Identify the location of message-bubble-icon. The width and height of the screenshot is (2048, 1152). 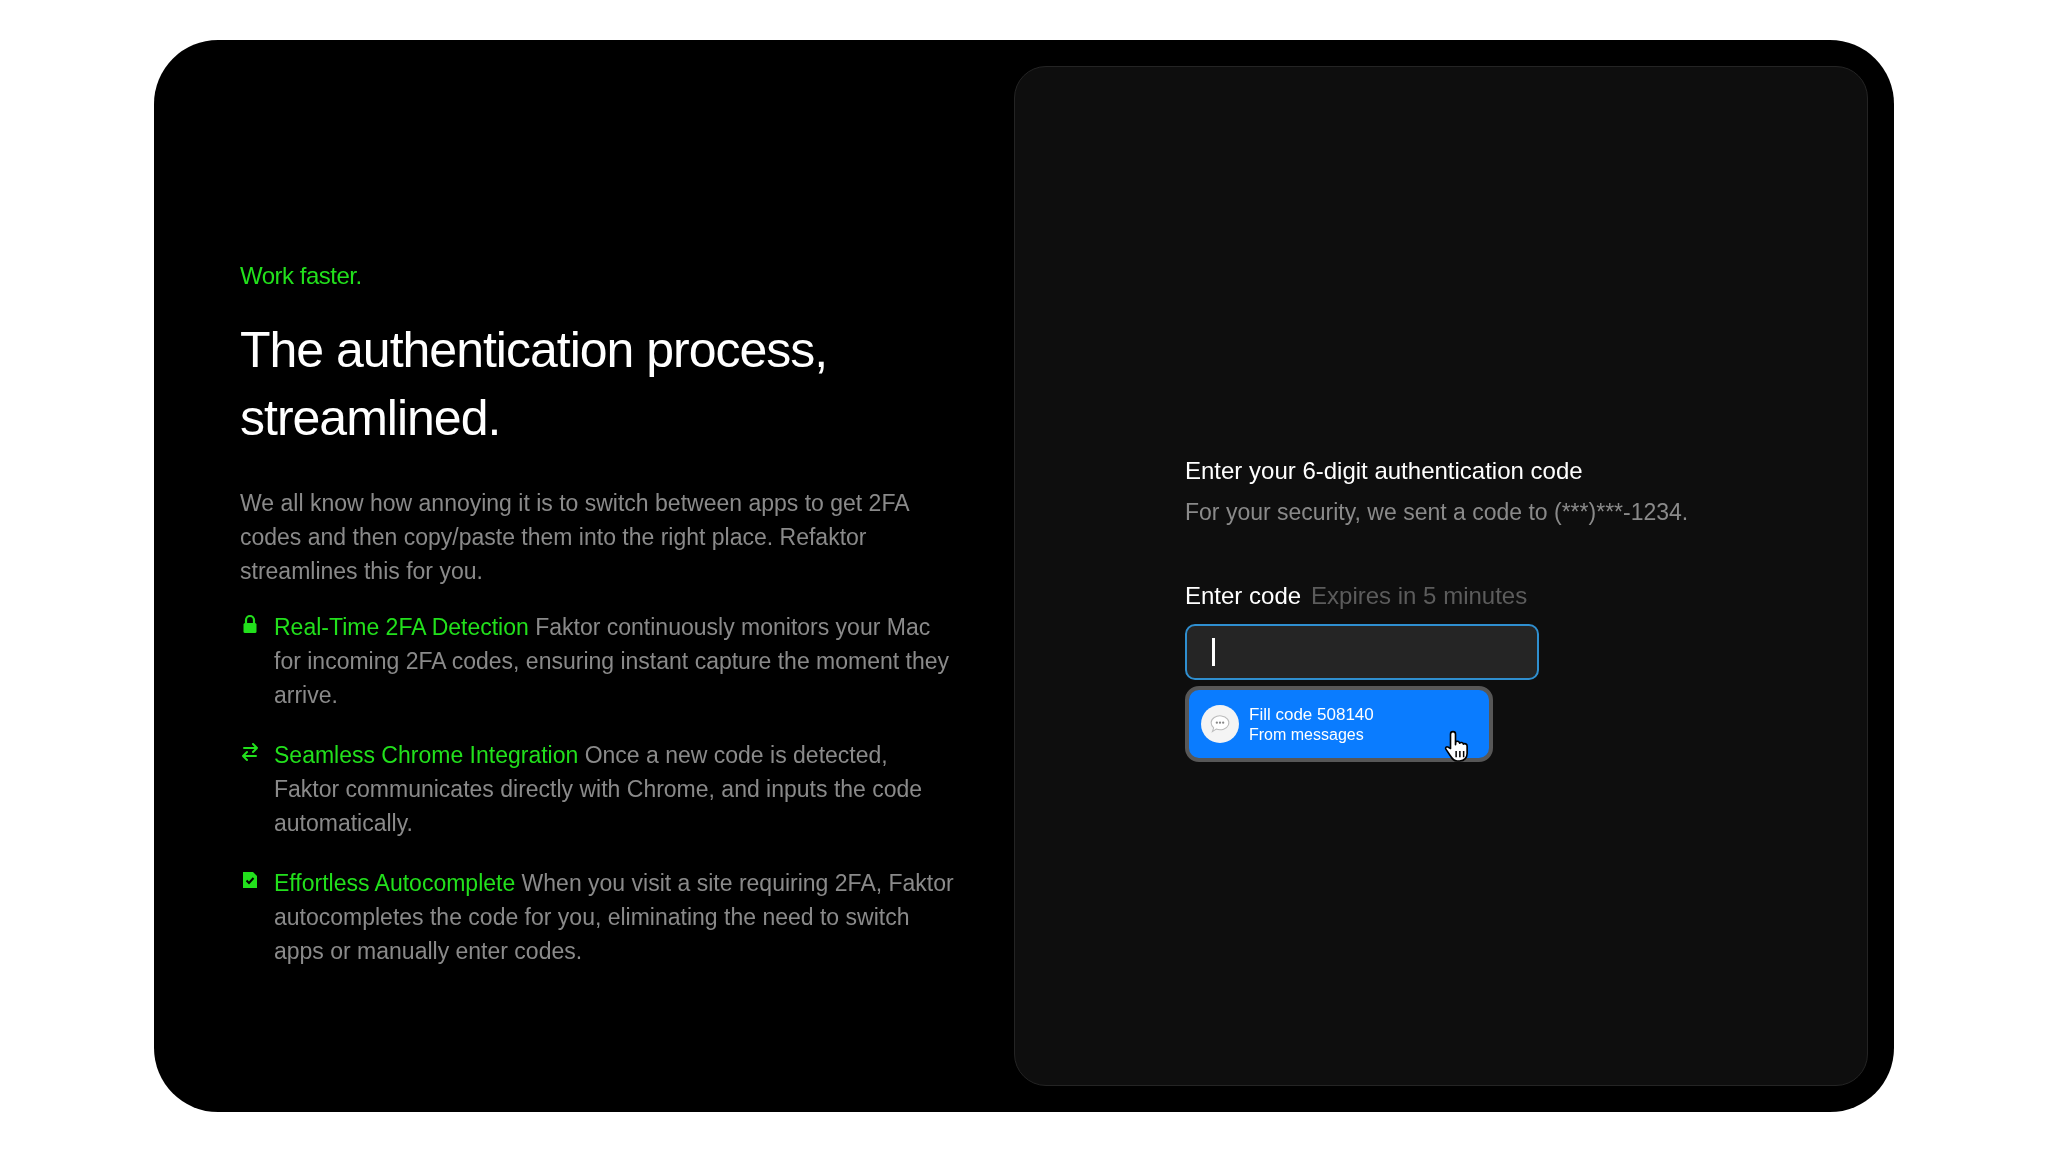
(1220, 724).